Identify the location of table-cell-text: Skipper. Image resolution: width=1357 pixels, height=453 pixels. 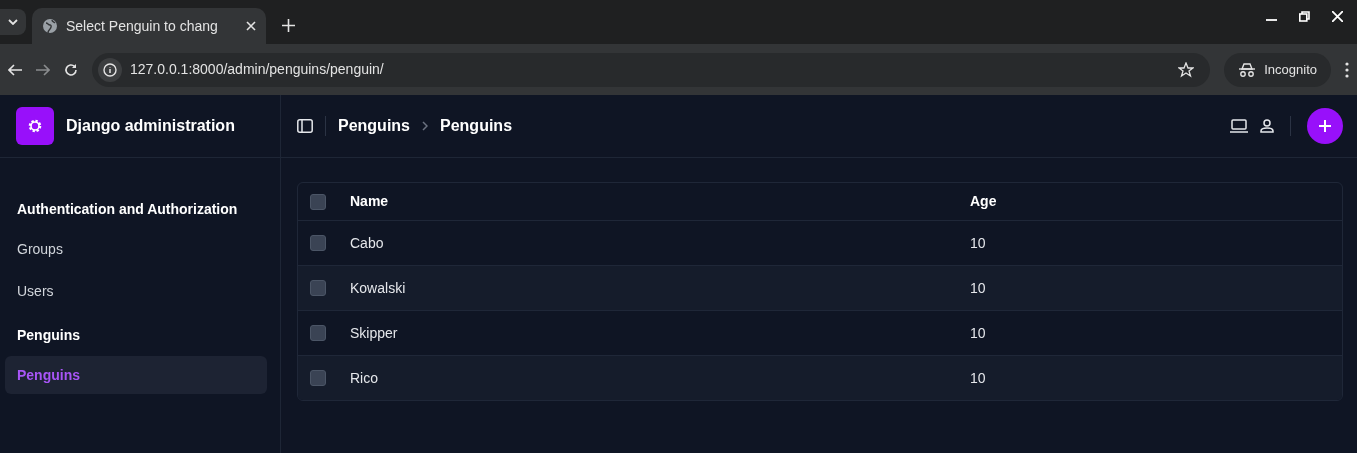
(374, 333).